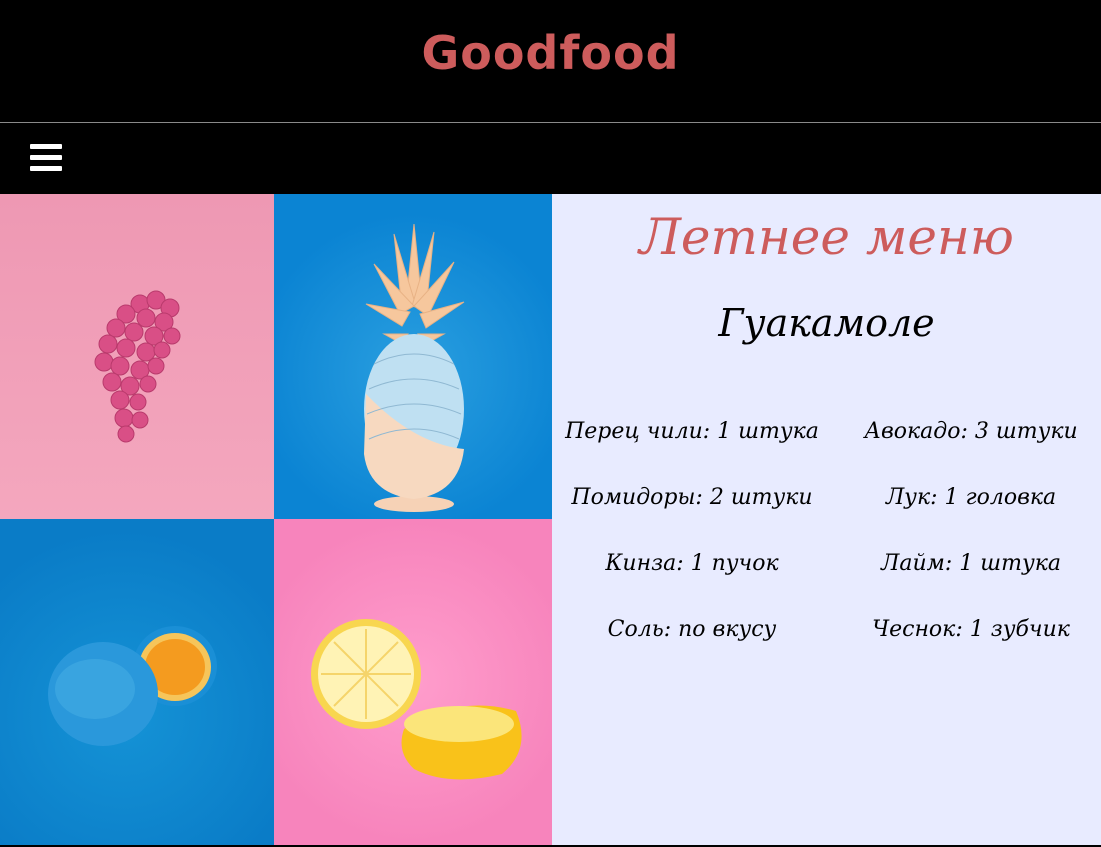 This screenshot has width=1101, height=847. I want to click on ingredient-item: Перец чили: 1 штука, so click(692, 431).